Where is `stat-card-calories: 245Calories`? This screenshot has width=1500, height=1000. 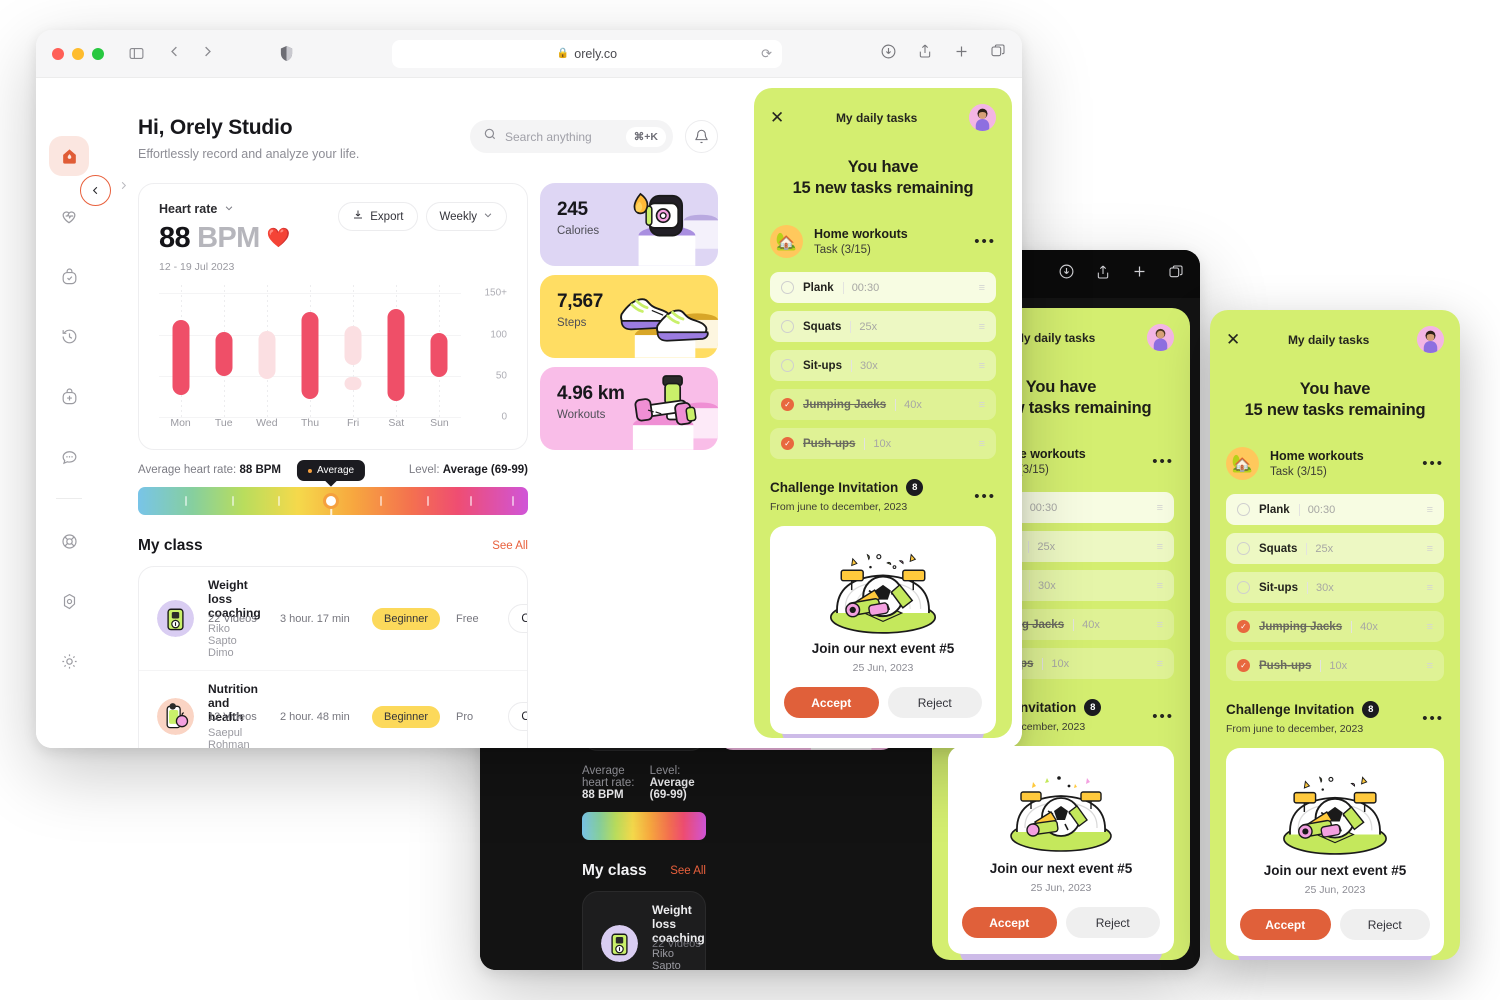
stat-card-calories: 245Calories is located at coordinates (629, 224).